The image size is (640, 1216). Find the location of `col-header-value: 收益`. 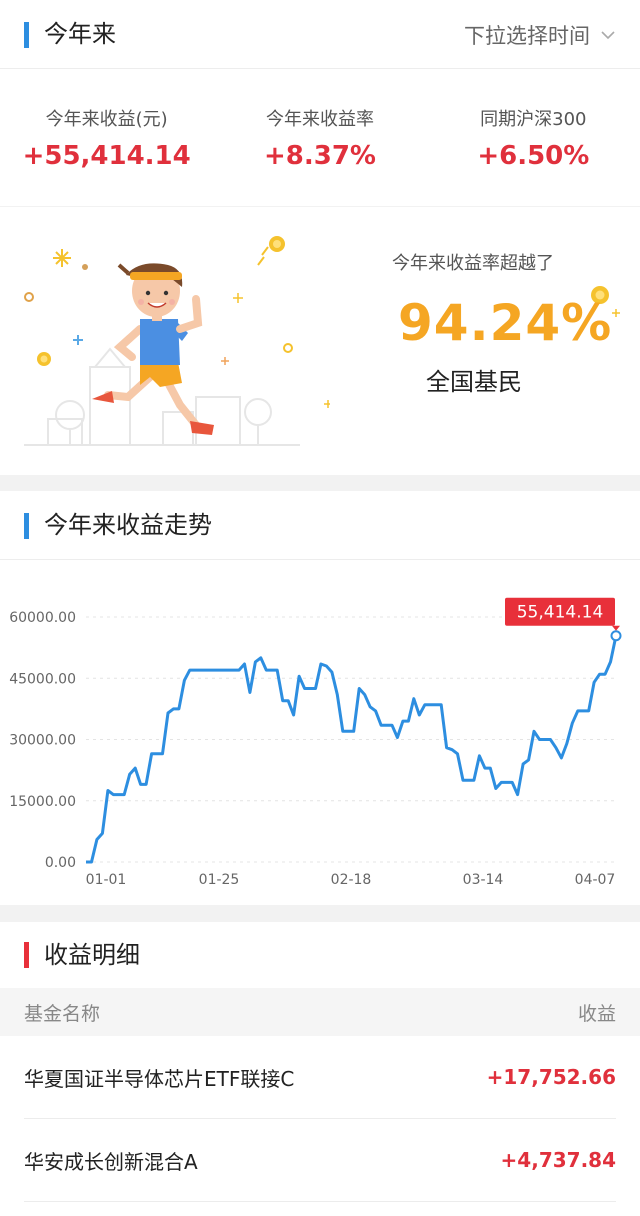

col-header-value: 收益 is located at coordinates (596, 1013).